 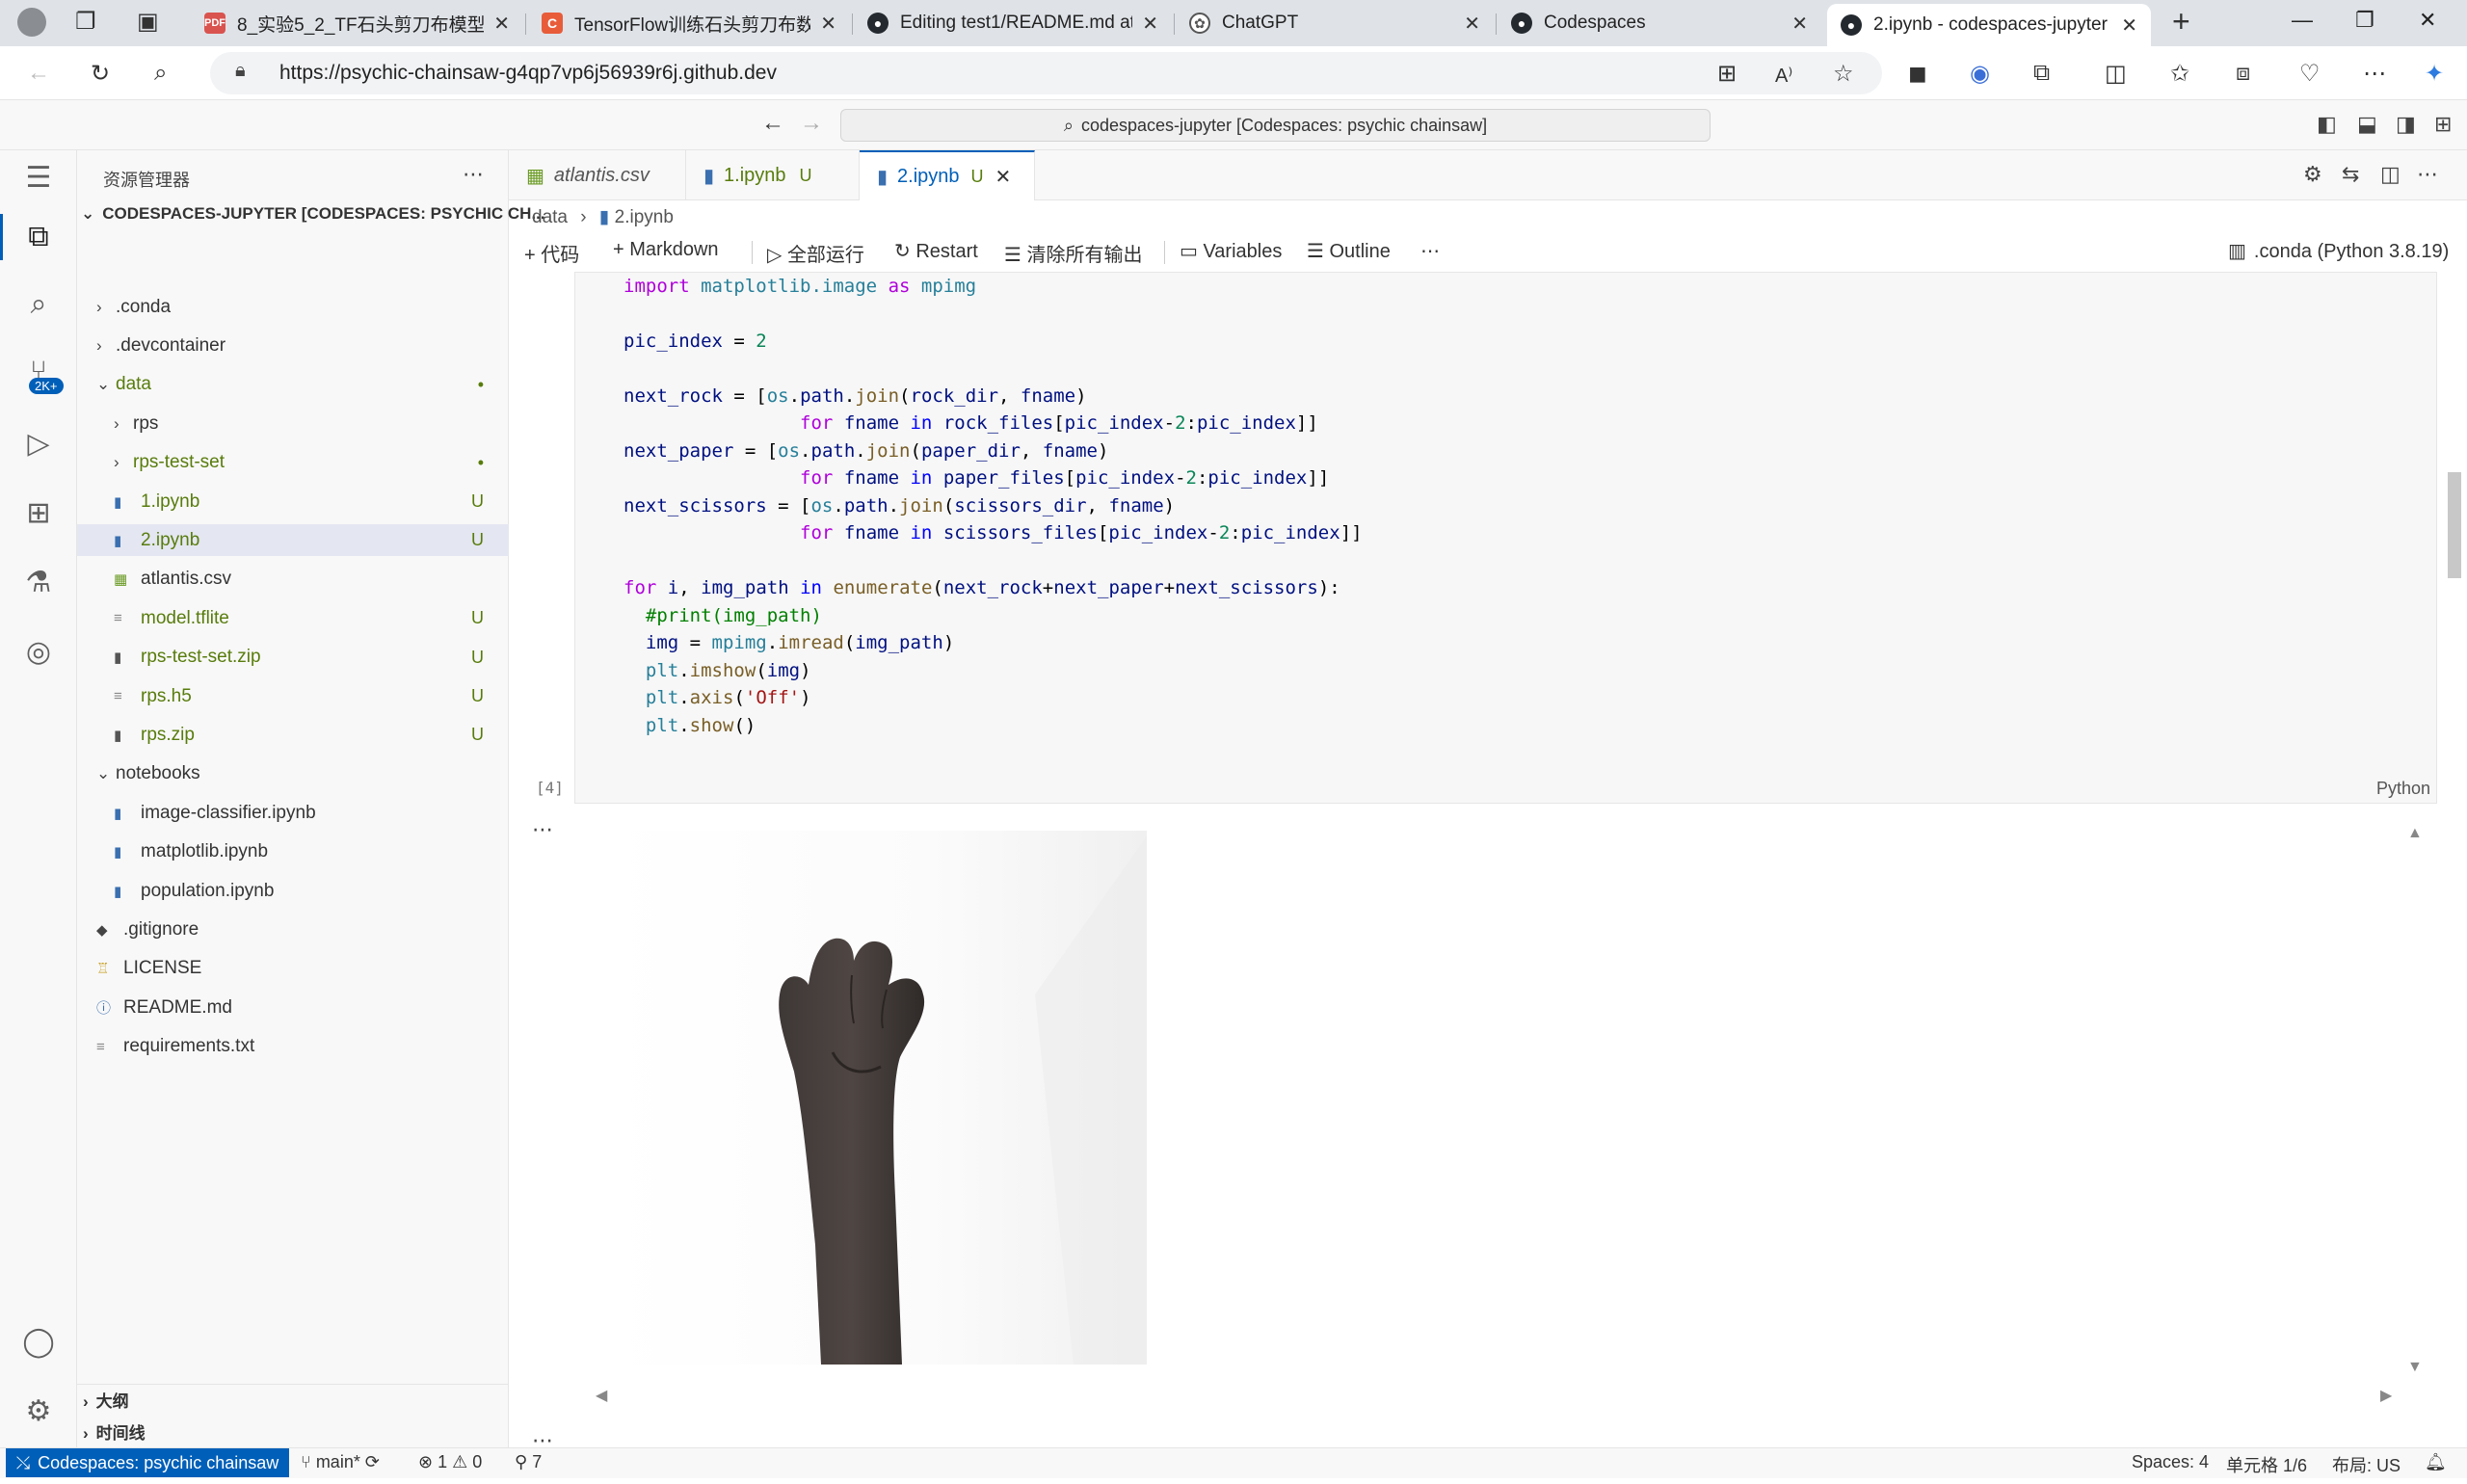 What do you see at coordinates (148, 22) in the screenshot?
I see `vertical-tabs-icon: ▣` at bounding box center [148, 22].